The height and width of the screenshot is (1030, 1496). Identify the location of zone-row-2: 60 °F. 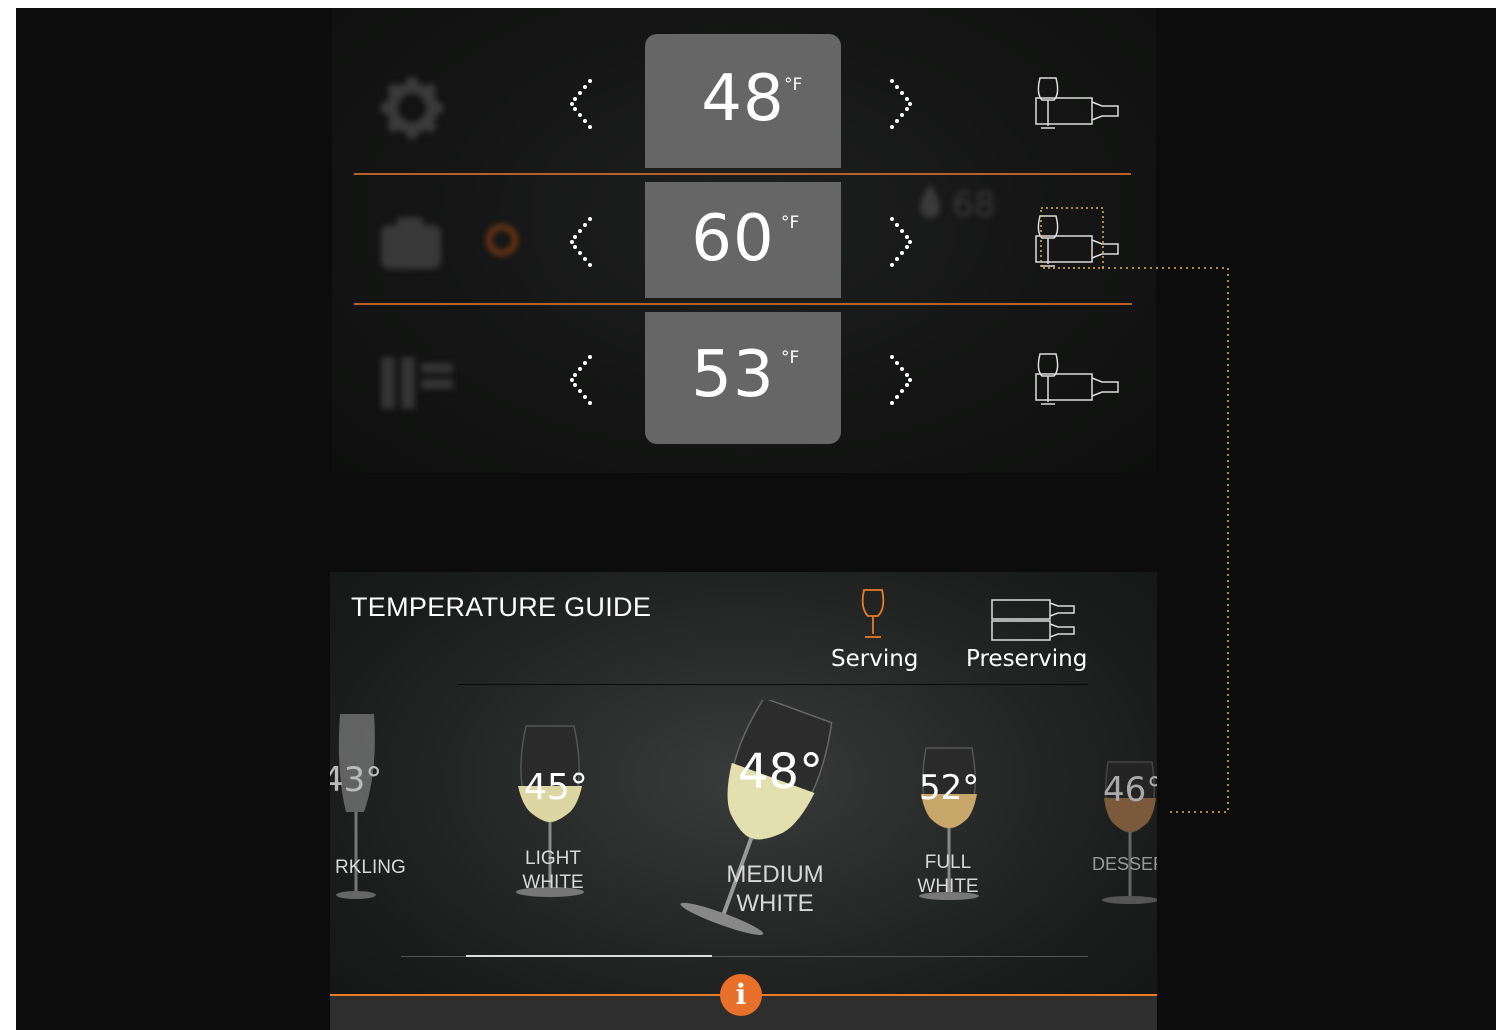
(744, 247).